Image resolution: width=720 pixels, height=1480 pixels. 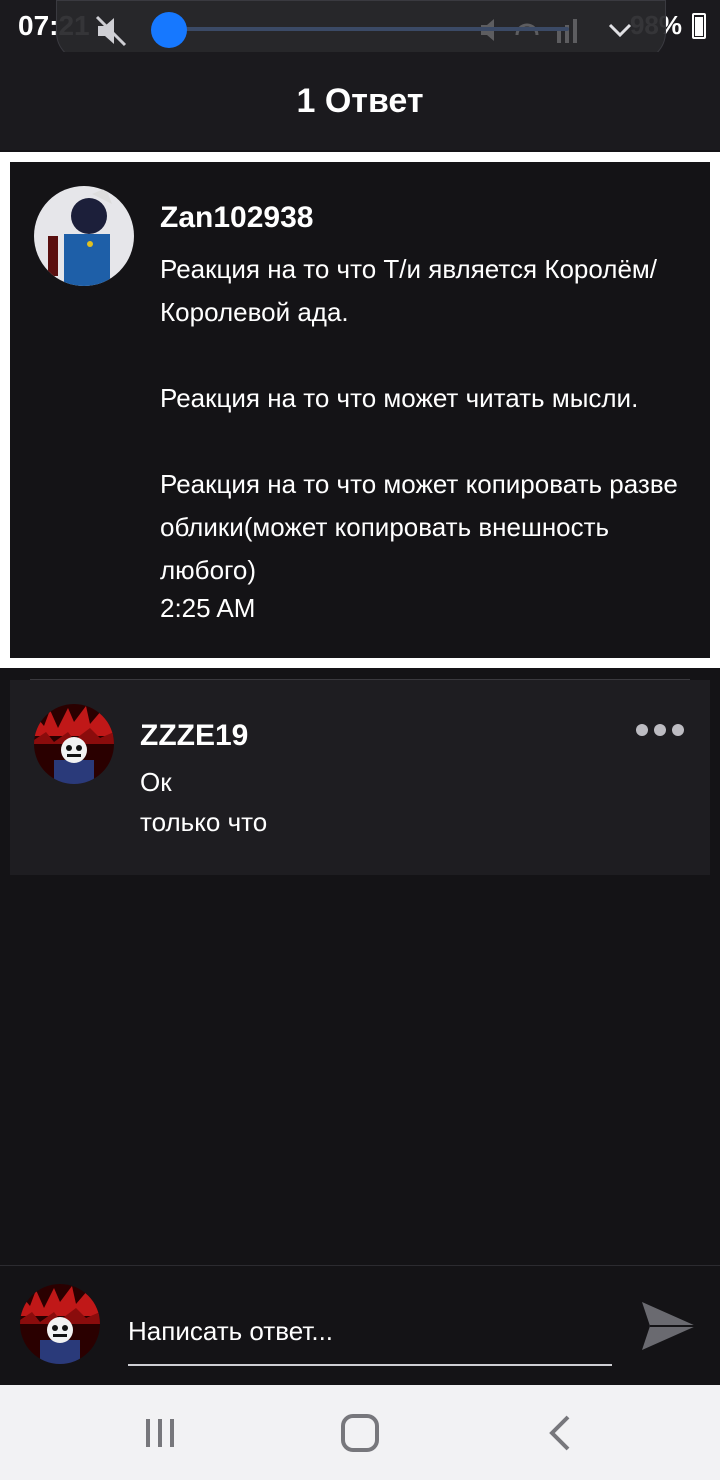 I want to click on page-title: 1 Ответ, so click(x=360, y=100).